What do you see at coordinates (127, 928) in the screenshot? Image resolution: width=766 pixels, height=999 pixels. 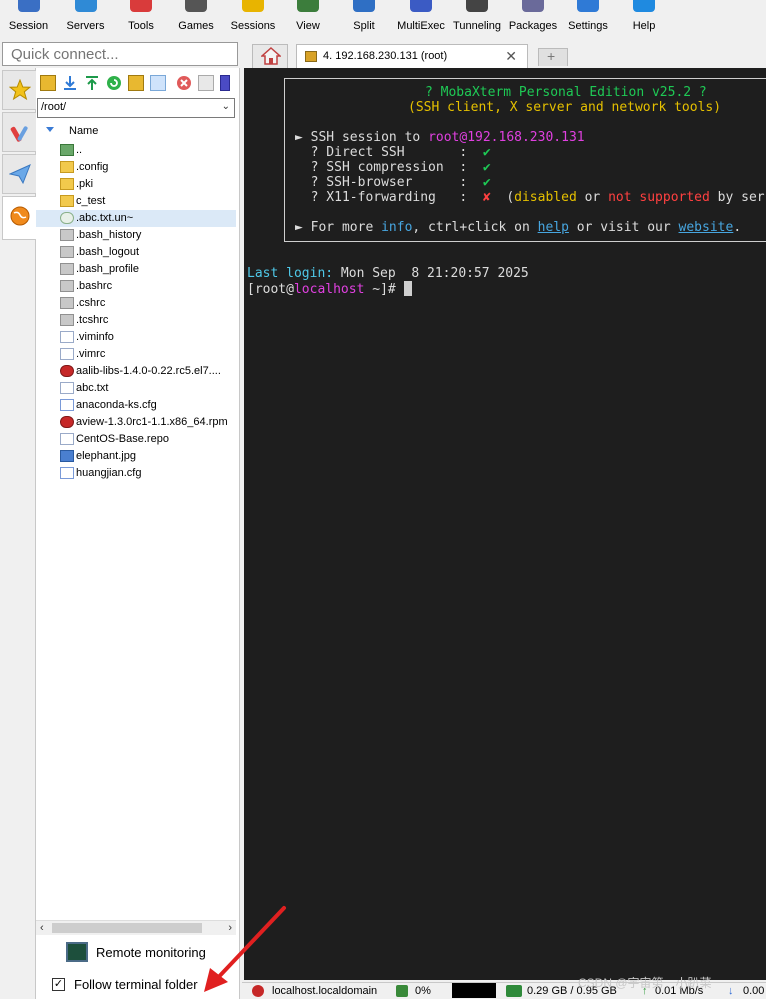 I see `scrollbar-thumb` at bounding box center [127, 928].